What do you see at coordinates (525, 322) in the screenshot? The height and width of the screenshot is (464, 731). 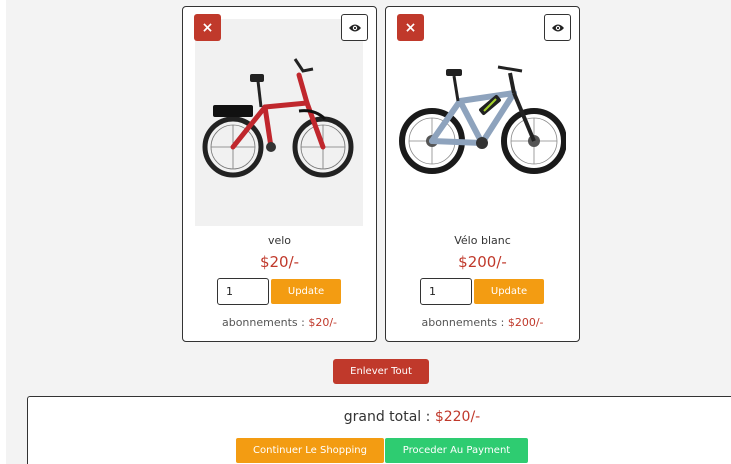 I see `subtotal-value: $200/-` at bounding box center [525, 322].